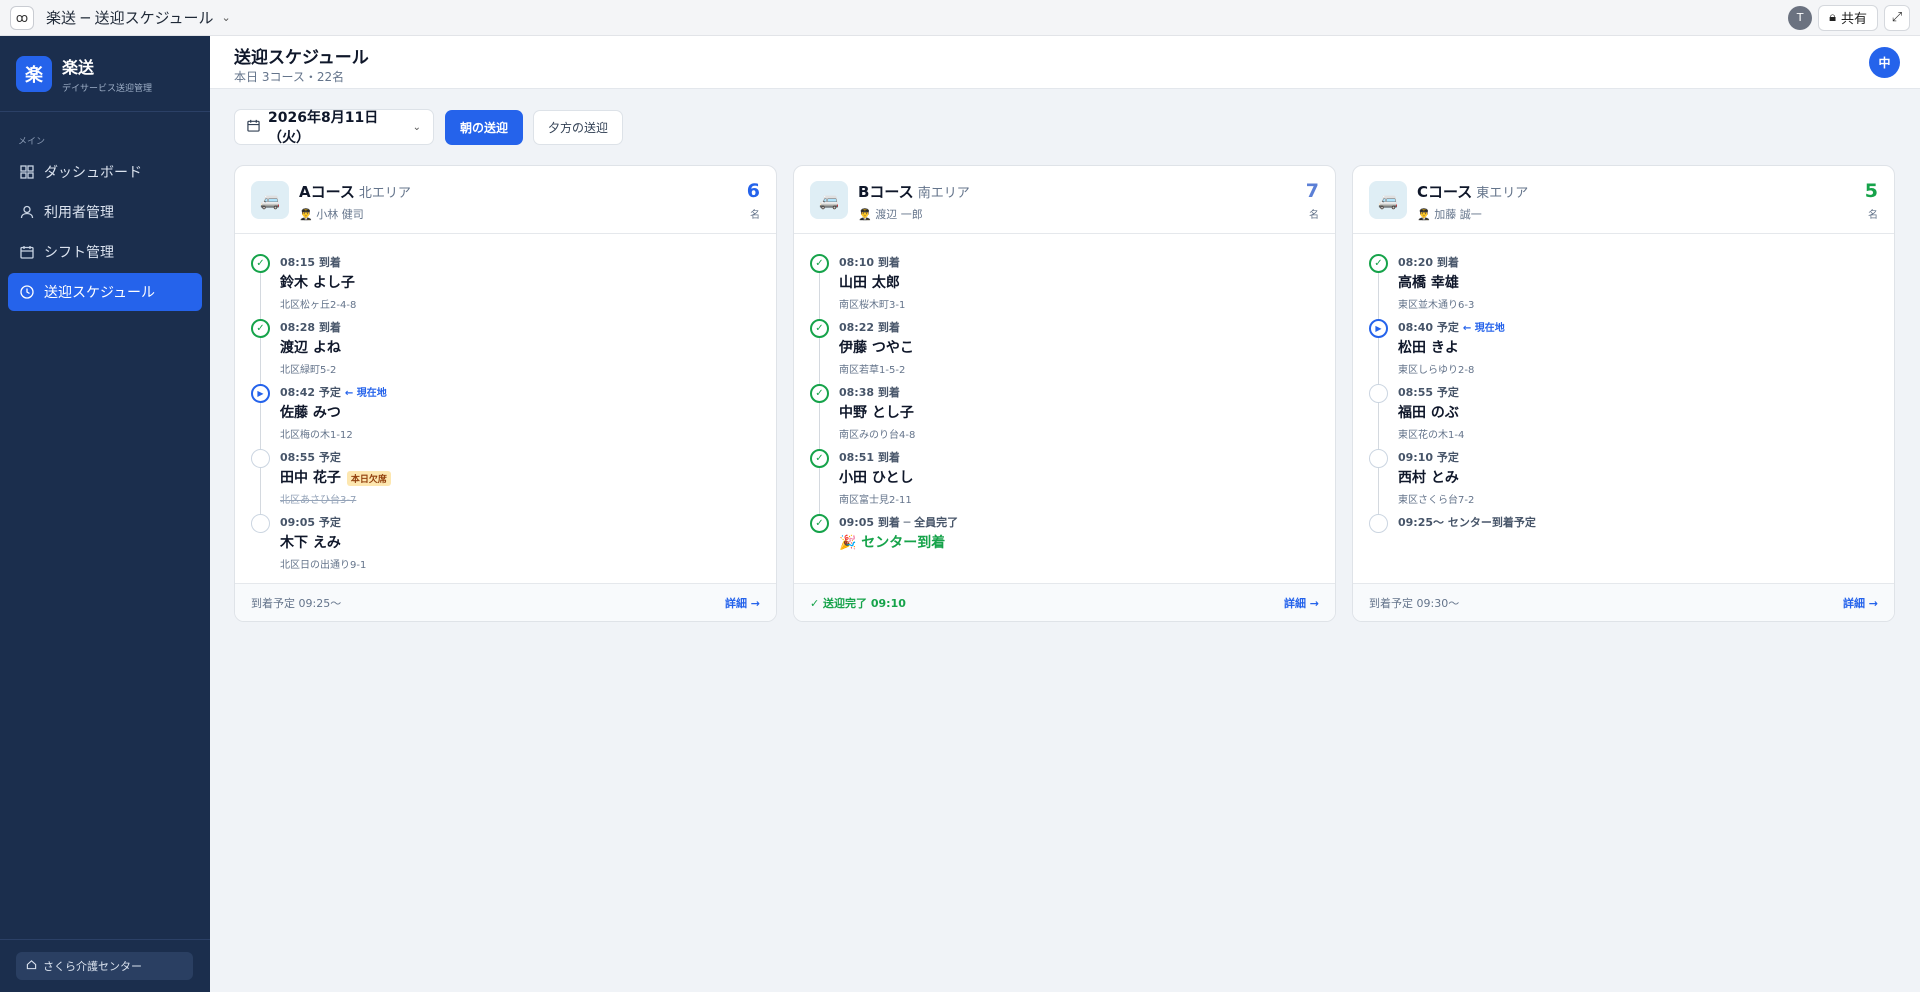 The width and height of the screenshot is (1920, 992). I want to click on passenger-name-text: 佐藤 みつ, so click(310, 413).